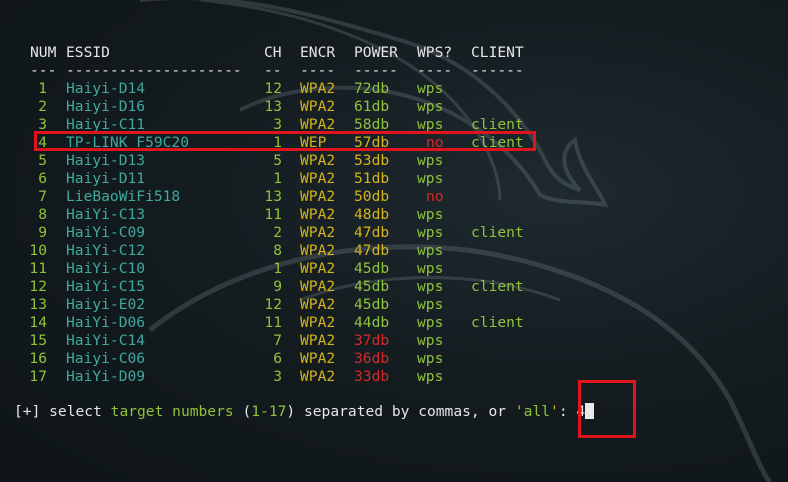  Describe the element at coordinates (497, 52) in the screenshot. I see `header-client: CLIENT` at that location.